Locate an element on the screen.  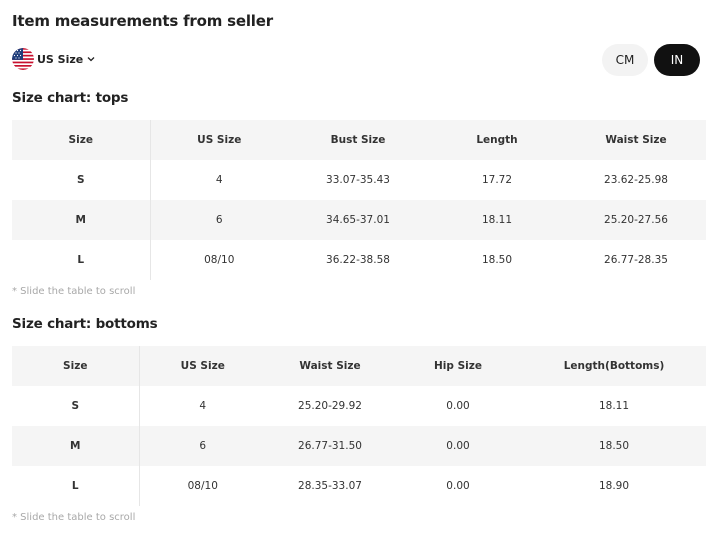
table-cell: 34.65-37.01 is located at coordinates (358, 220).